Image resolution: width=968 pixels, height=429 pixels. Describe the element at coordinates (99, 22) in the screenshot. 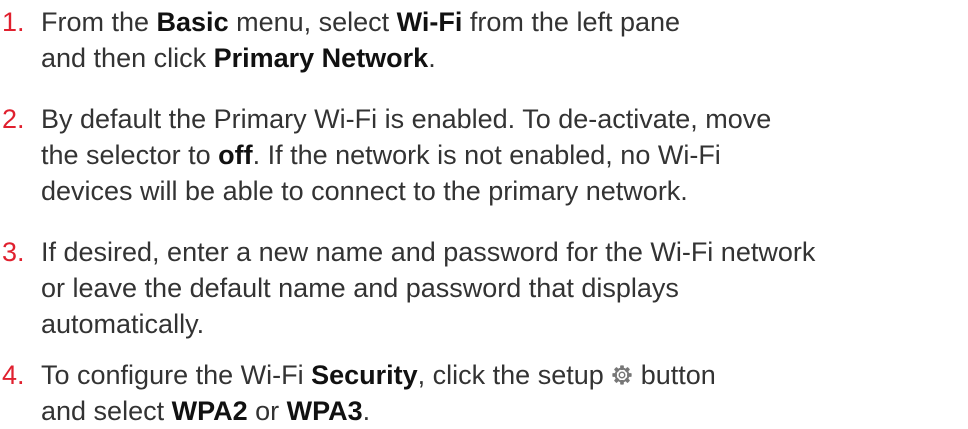

I see `step-text-run: From the` at that location.